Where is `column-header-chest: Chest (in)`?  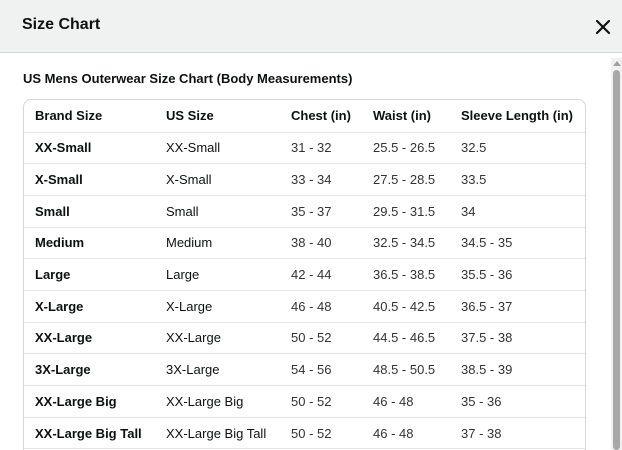 column-header-chest: Chest (in) is located at coordinates (321, 116).